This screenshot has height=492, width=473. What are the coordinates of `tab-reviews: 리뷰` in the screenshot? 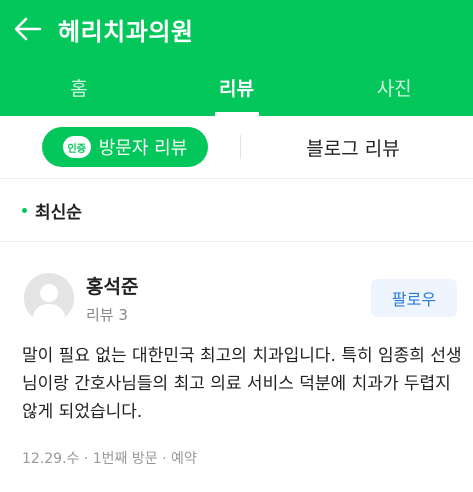 It's located at (237, 87).